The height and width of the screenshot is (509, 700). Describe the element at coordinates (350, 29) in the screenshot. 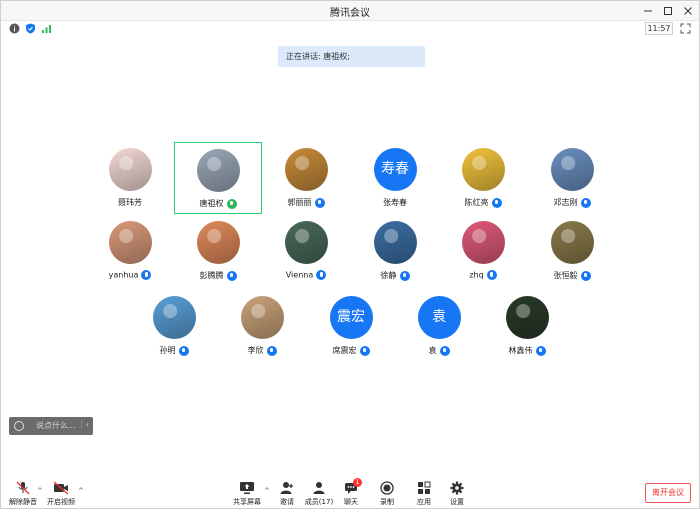

I see `status-strip: 11:57` at that location.